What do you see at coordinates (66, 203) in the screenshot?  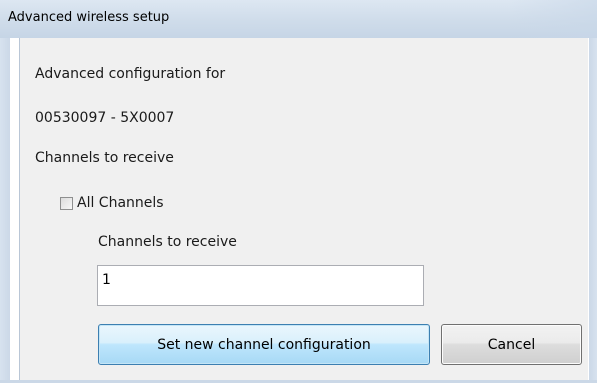 I see `all-channels-checkbox` at bounding box center [66, 203].